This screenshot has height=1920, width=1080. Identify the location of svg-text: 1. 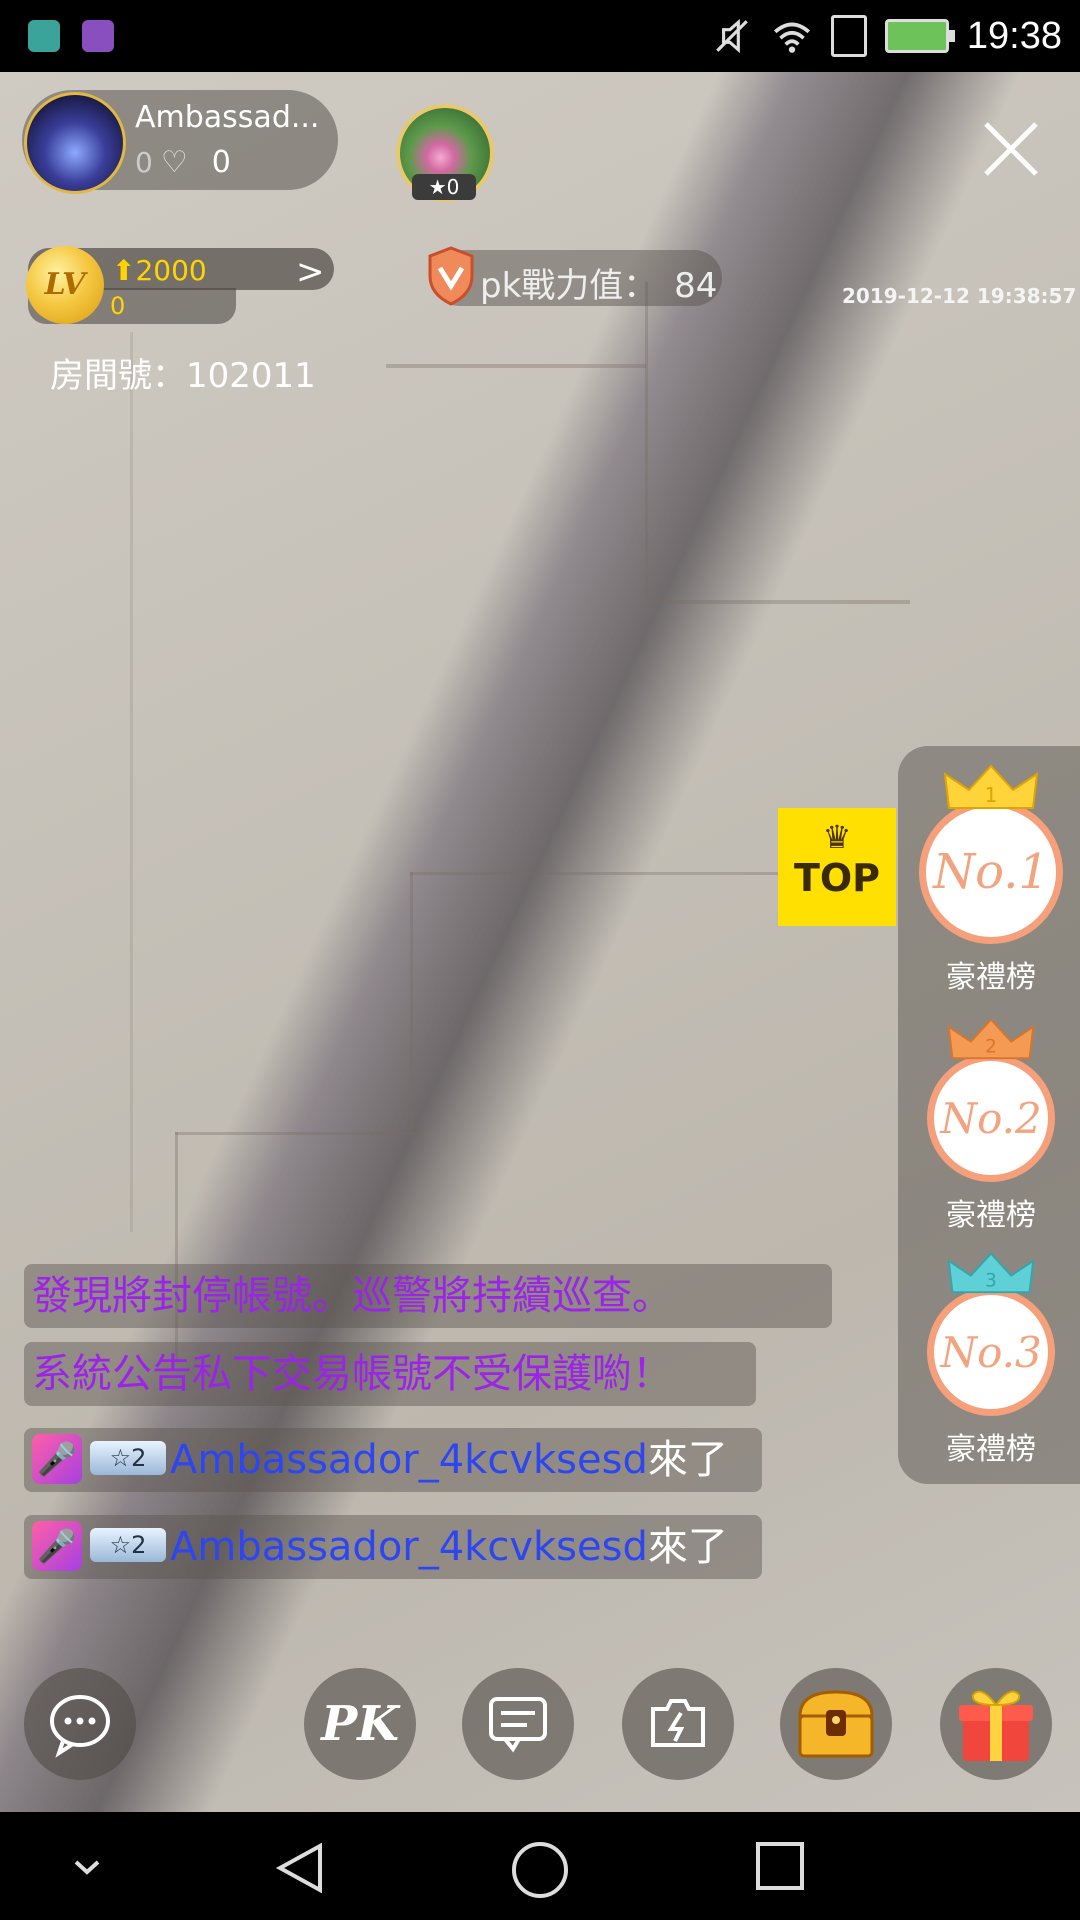
(991, 795).